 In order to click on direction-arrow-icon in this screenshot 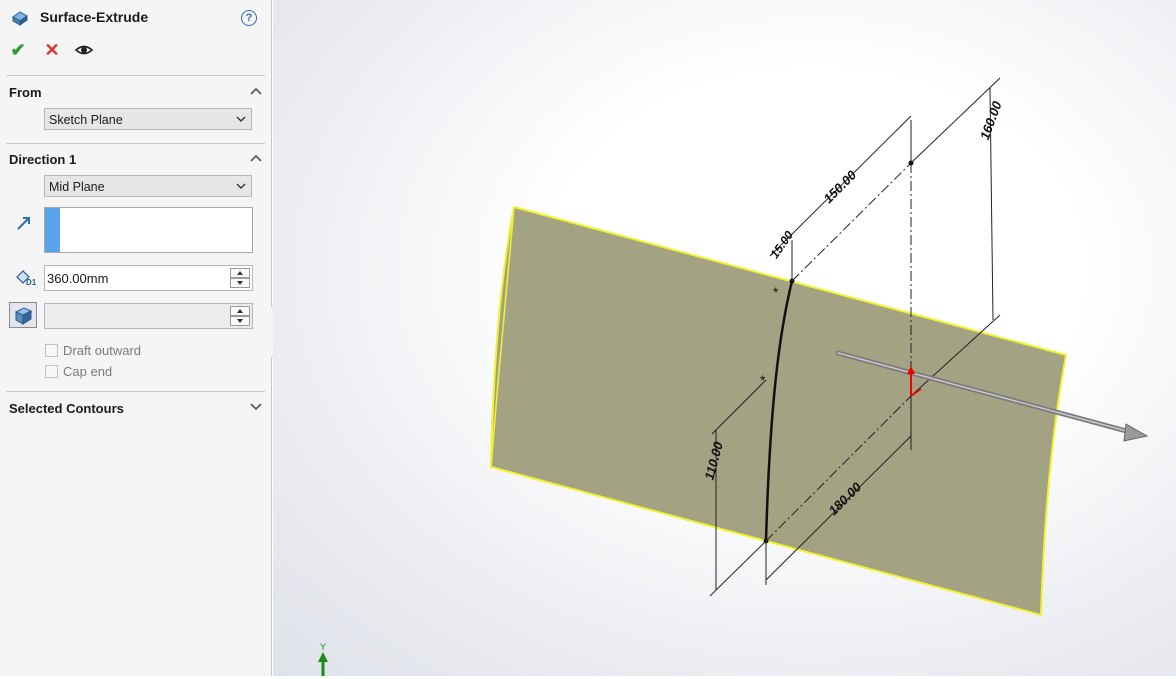, I will do `click(24, 223)`.